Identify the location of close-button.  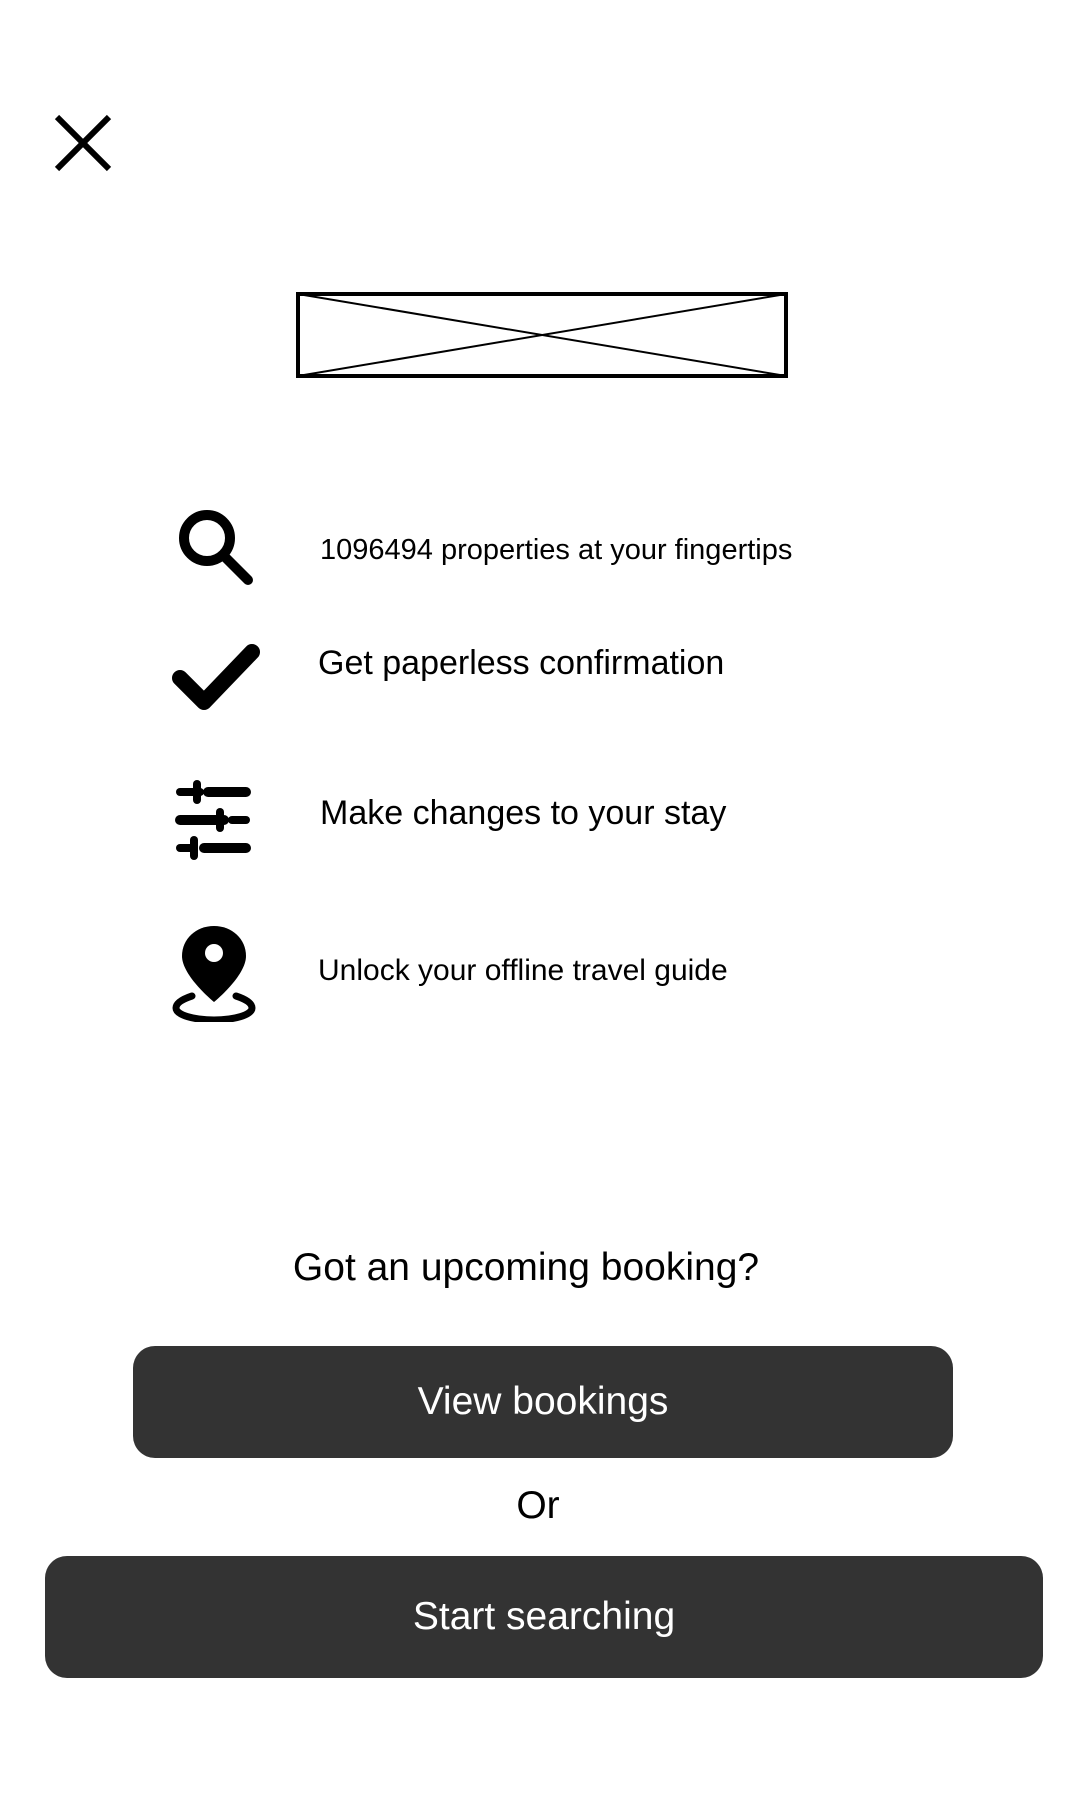
(83, 143).